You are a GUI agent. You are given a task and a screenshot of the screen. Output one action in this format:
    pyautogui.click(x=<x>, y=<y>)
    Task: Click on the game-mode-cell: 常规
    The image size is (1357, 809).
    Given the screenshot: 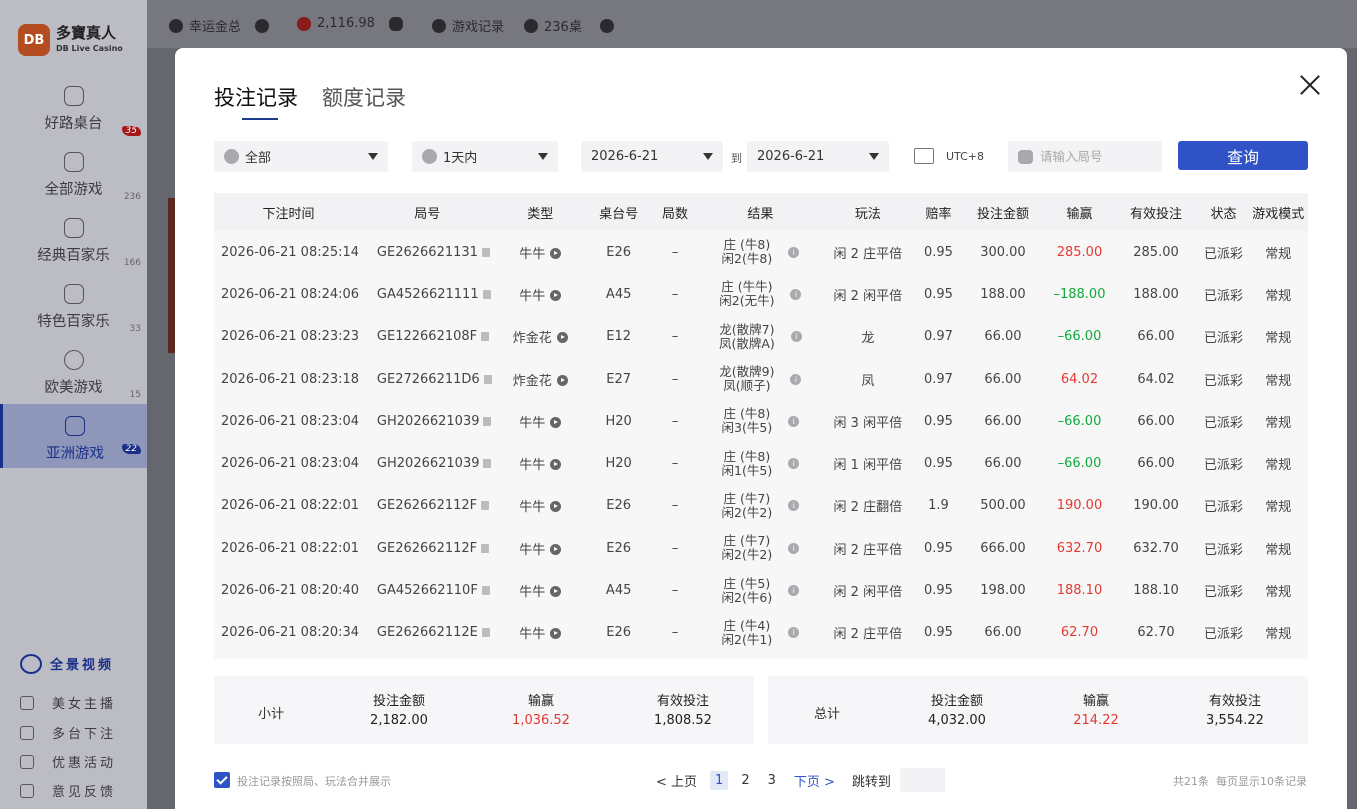 What is the action you would take?
    pyautogui.click(x=1278, y=254)
    